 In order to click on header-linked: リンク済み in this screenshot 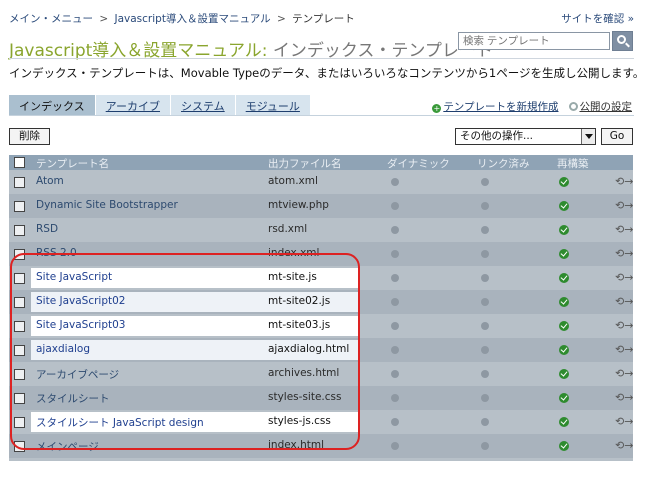, I will do `click(503, 164)`.